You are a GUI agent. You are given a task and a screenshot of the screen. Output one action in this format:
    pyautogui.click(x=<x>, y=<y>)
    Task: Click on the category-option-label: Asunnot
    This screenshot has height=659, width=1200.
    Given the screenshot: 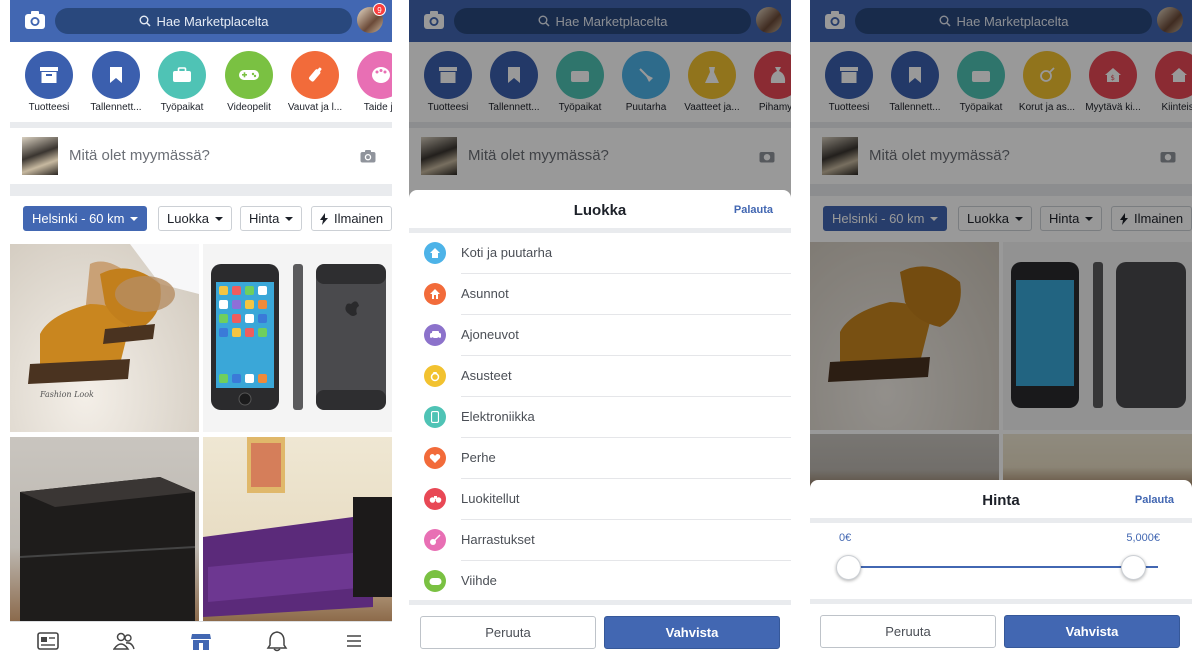 What is the action you would take?
    pyautogui.click(x=485, y=293)
    